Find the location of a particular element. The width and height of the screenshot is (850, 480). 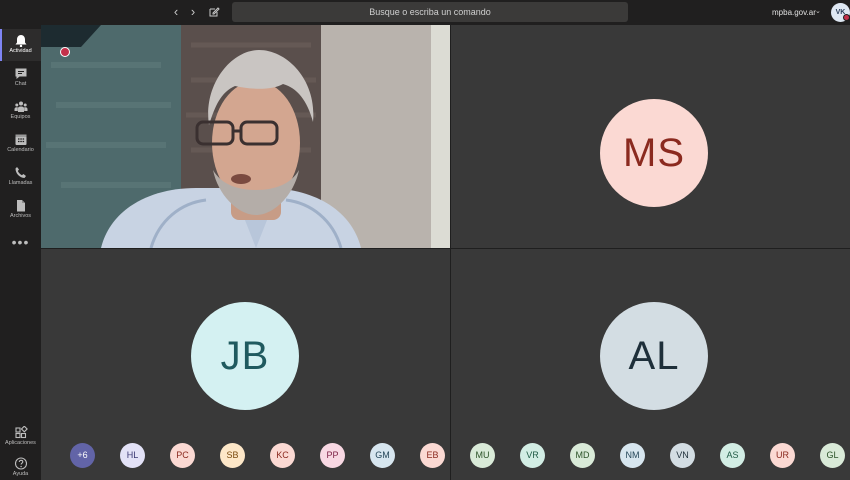

calendar-icon is located at coordinates (20, 139).